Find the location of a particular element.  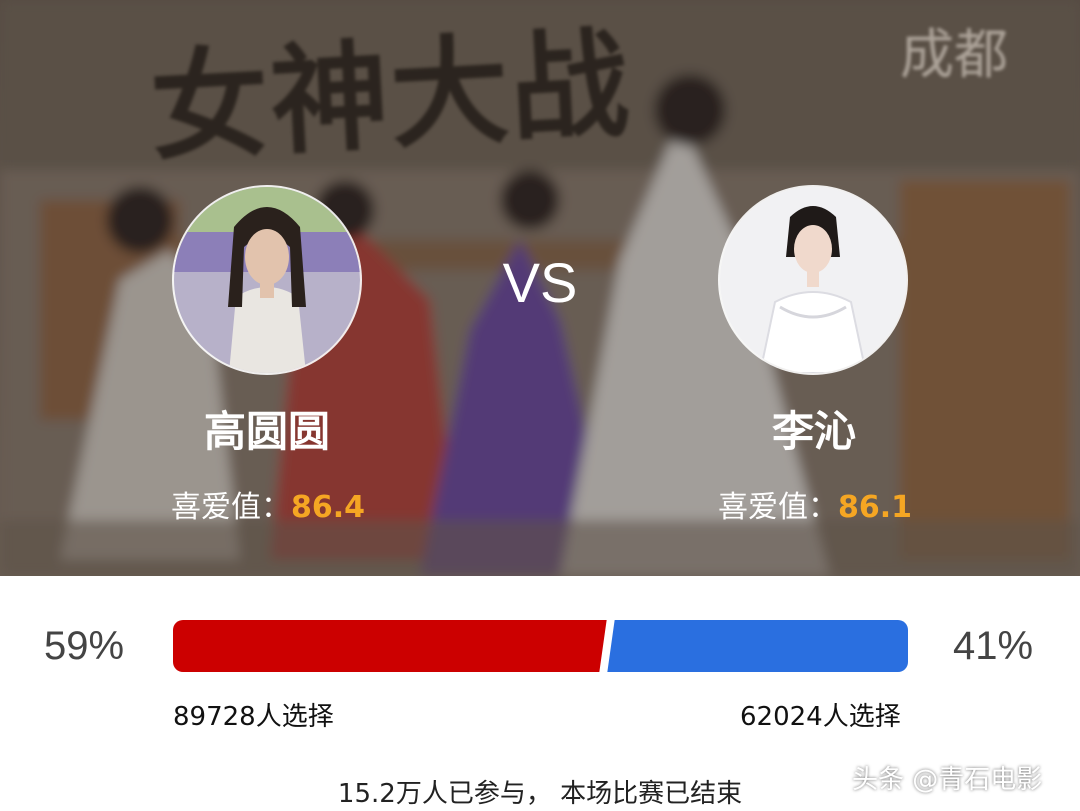

contestant-right-score: 喜爱值：86.1 is located at coordinates (815, 504).